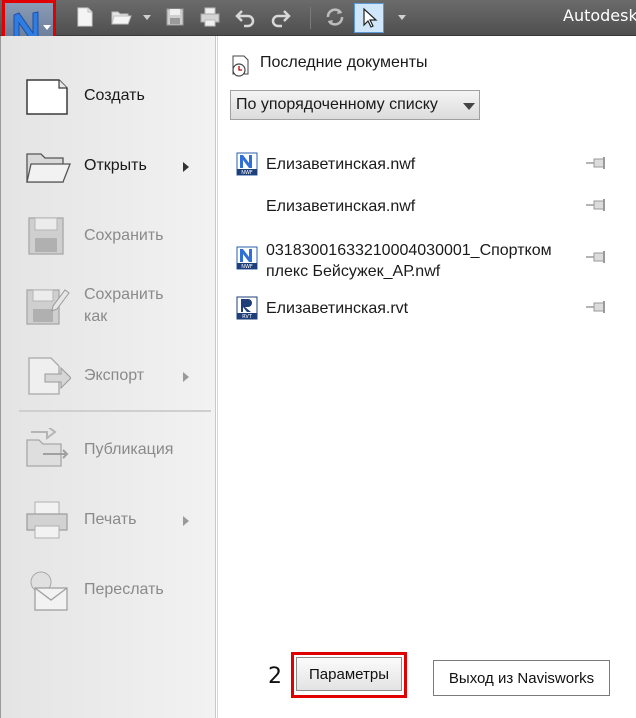 This screenshot has width=636, height=718. I want to click on select-tool-button, so click(369, 18).